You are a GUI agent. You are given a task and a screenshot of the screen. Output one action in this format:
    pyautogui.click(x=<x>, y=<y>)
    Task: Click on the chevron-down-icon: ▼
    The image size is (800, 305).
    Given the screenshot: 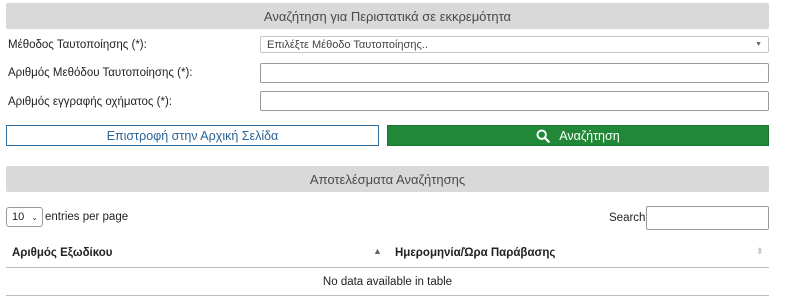 What is the action you would take?
    pyautogui.click(x=758, y=44)
    